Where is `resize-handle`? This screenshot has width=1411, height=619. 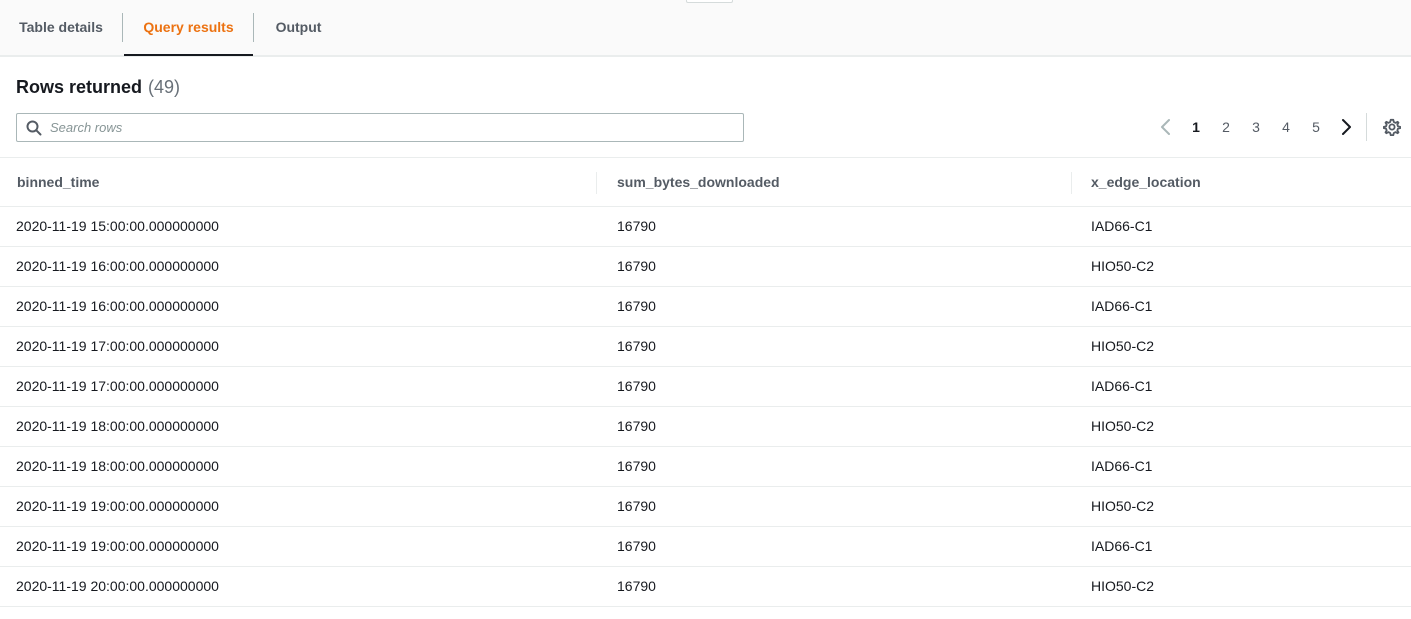
resize-handle is located at coordinates (709, 1).